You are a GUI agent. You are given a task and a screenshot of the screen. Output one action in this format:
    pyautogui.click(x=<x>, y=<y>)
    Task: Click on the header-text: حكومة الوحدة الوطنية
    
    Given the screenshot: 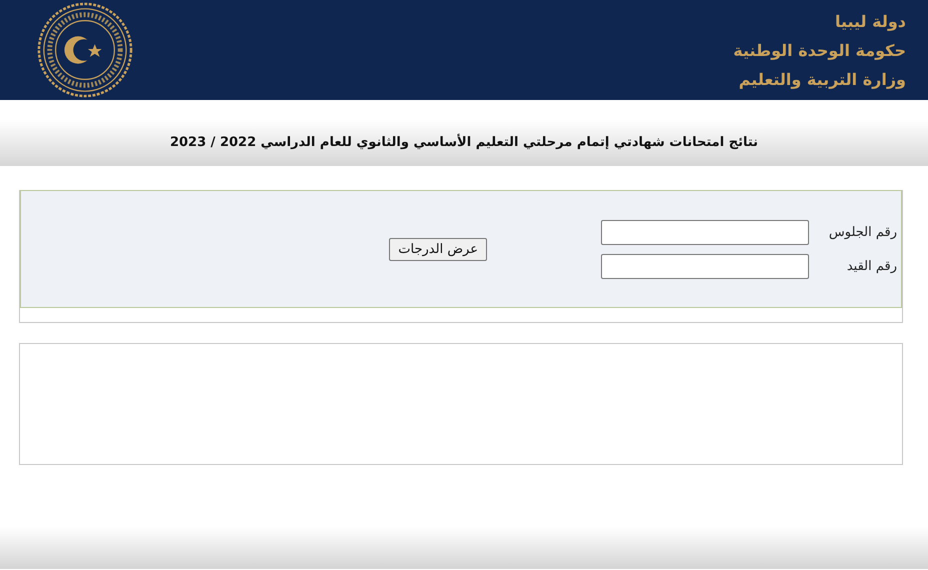 What is the action you would take?
    pyautogui.click(x=819, y=51)
    